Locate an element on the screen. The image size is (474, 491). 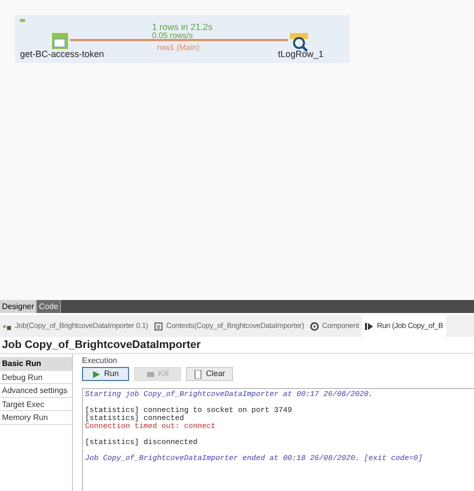
magnifier-icon is located at coordinates (299, 42).